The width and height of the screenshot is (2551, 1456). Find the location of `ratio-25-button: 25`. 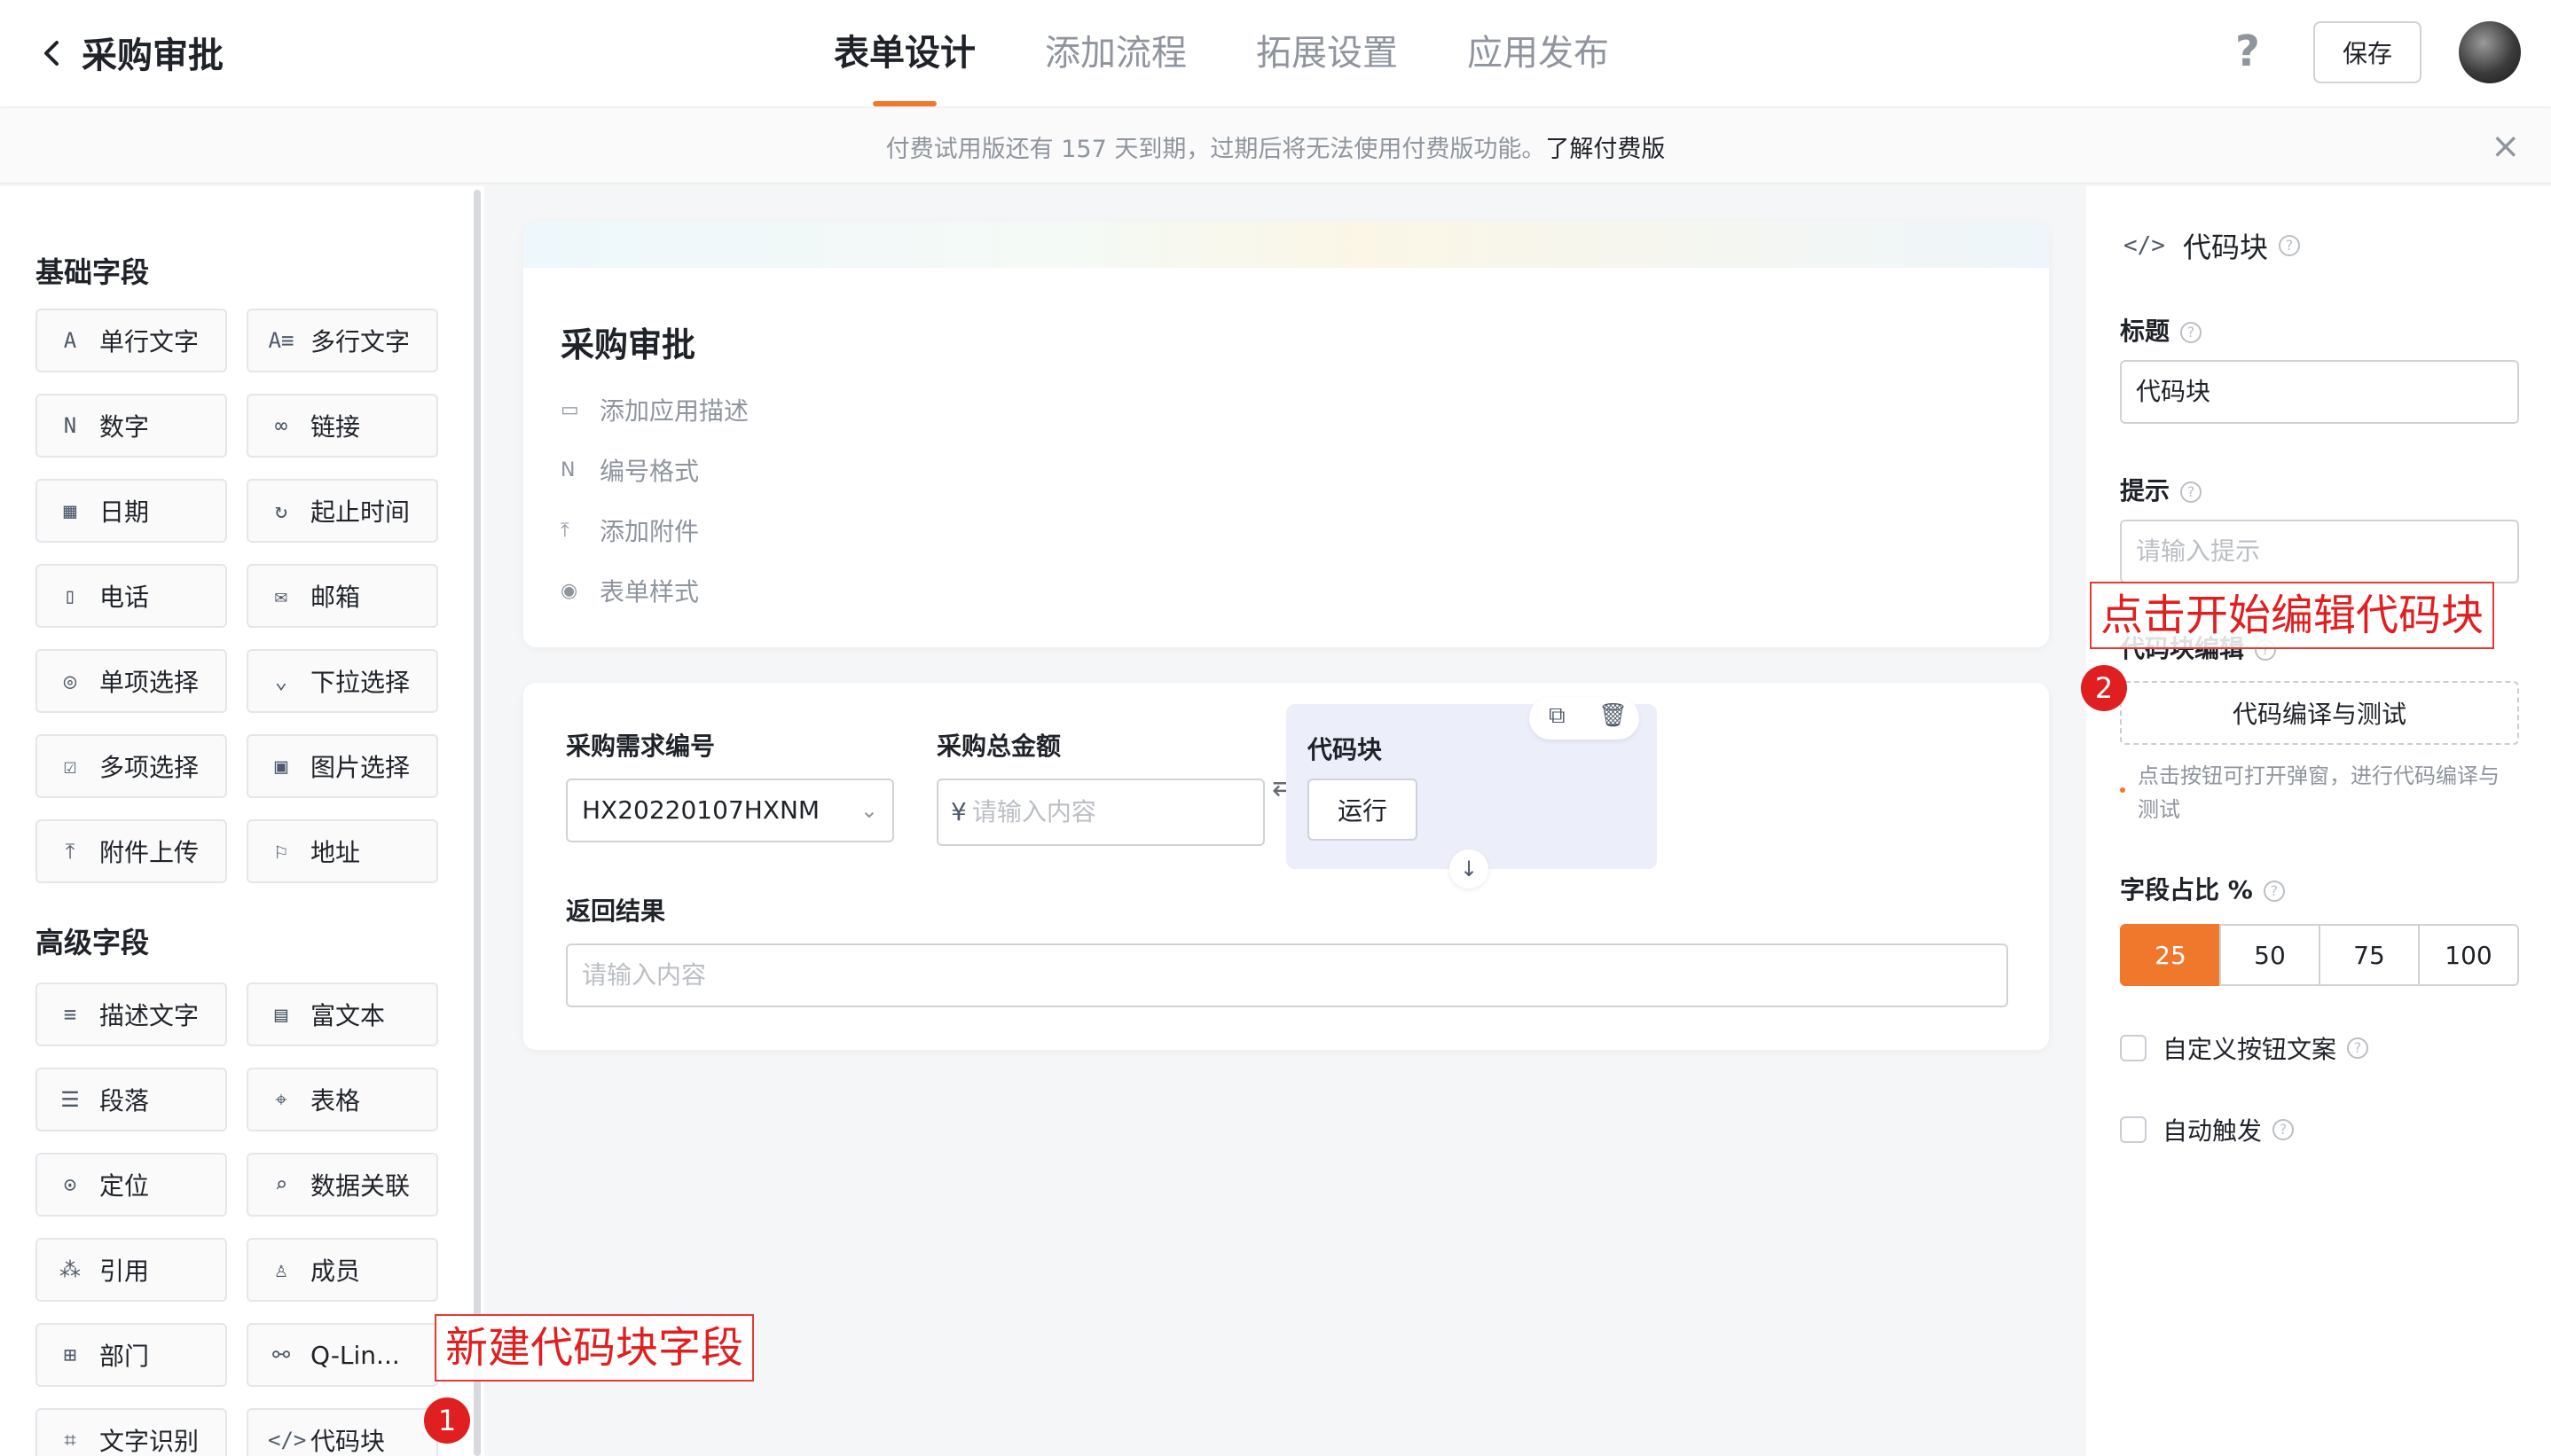

ratio-25-button: 25 is located at coordinates (2170, 955).